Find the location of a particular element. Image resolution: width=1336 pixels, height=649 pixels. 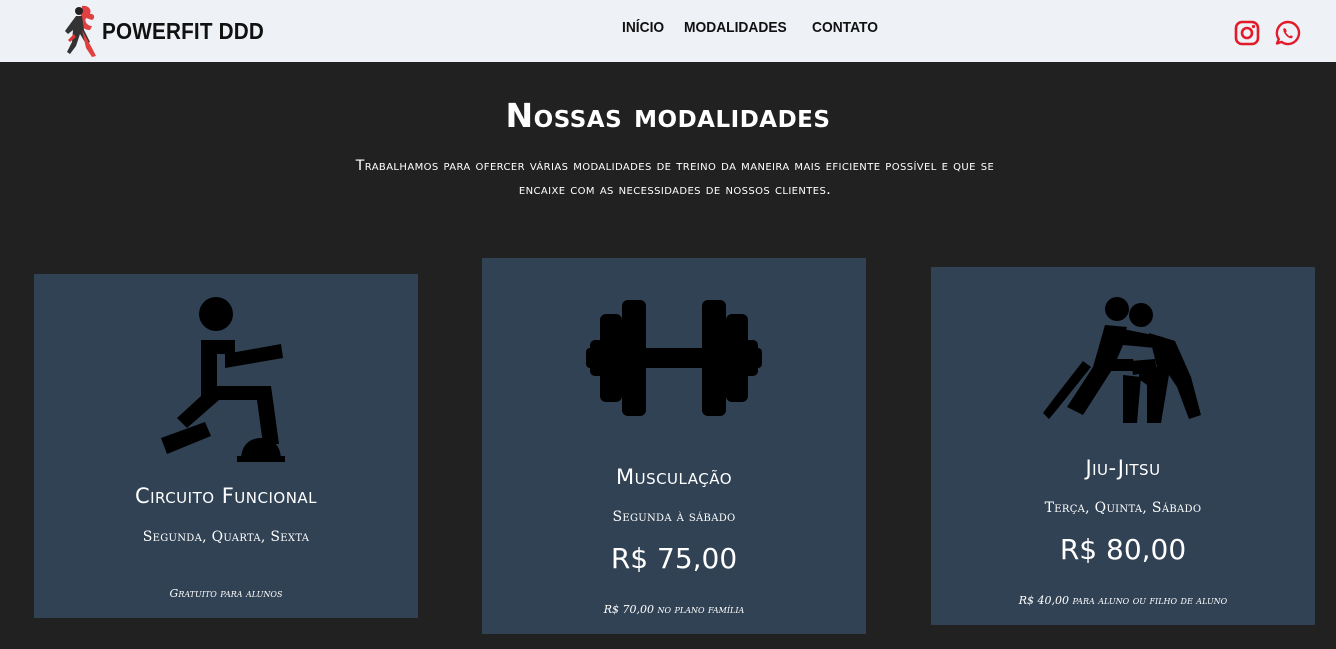

card-note: R$ 40,00 para aluno ou filho de aluno is located at coordinates (1123, 600).